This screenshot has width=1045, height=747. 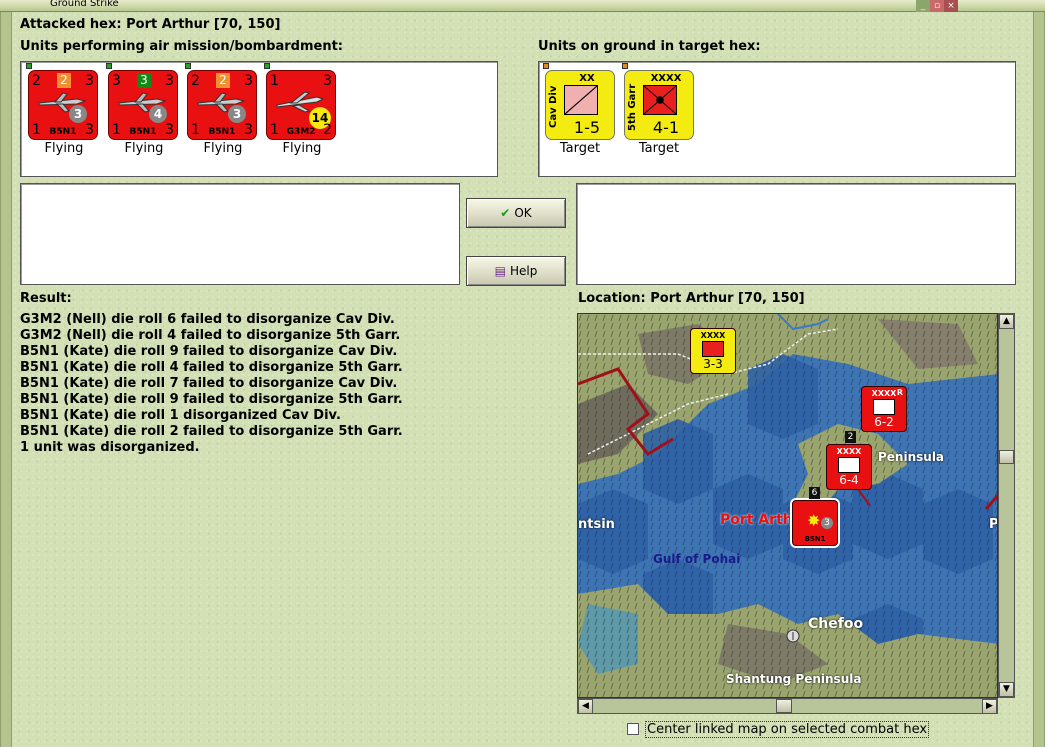 What do you see at coordinates (1006, 457) in the screenshot?
I see `vertical-scroll-thumb` at bounding box center [1006, 457].